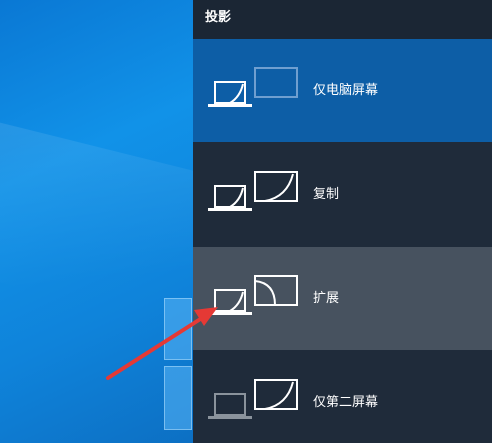 Image resolution: width=492 pixels, height=443 pixels. I want to click on option-pc-screen-only: 仅电脑屏幕, so click(342, 90).